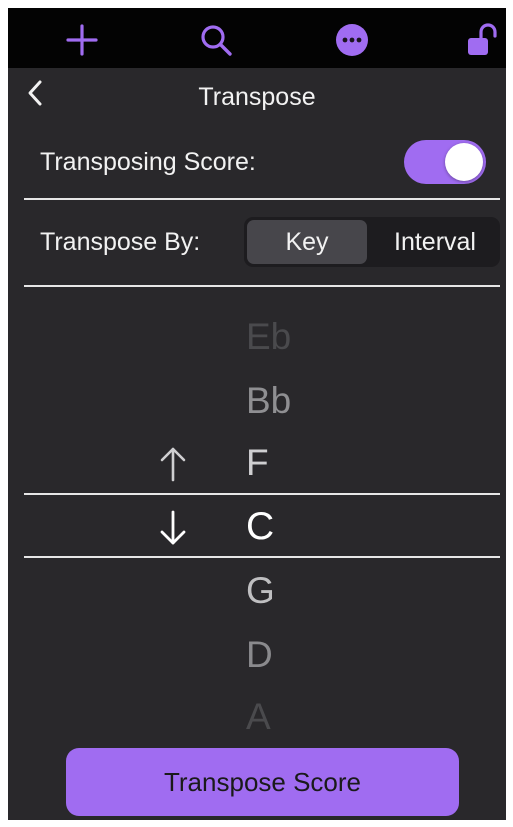 This screenshot has width=513, height=827. What do you see at coordinates (286, 337) in the screenshot?
I see `picker-item-eb: Eb` at bounding box center [286, 337].